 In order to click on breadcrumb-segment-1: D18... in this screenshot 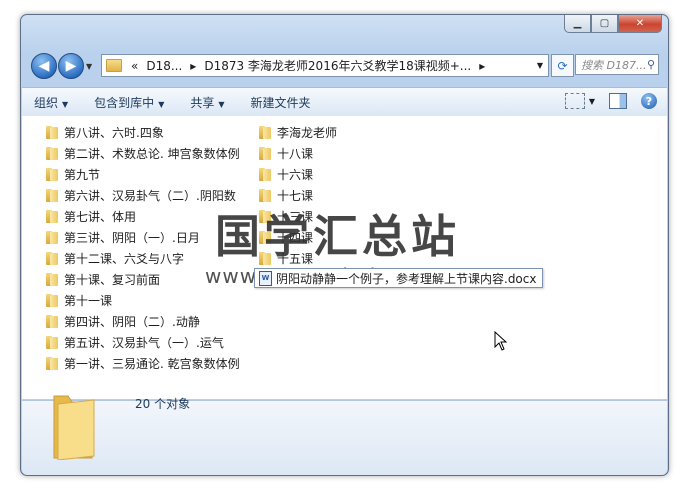, I will do `click(164, 66)`.